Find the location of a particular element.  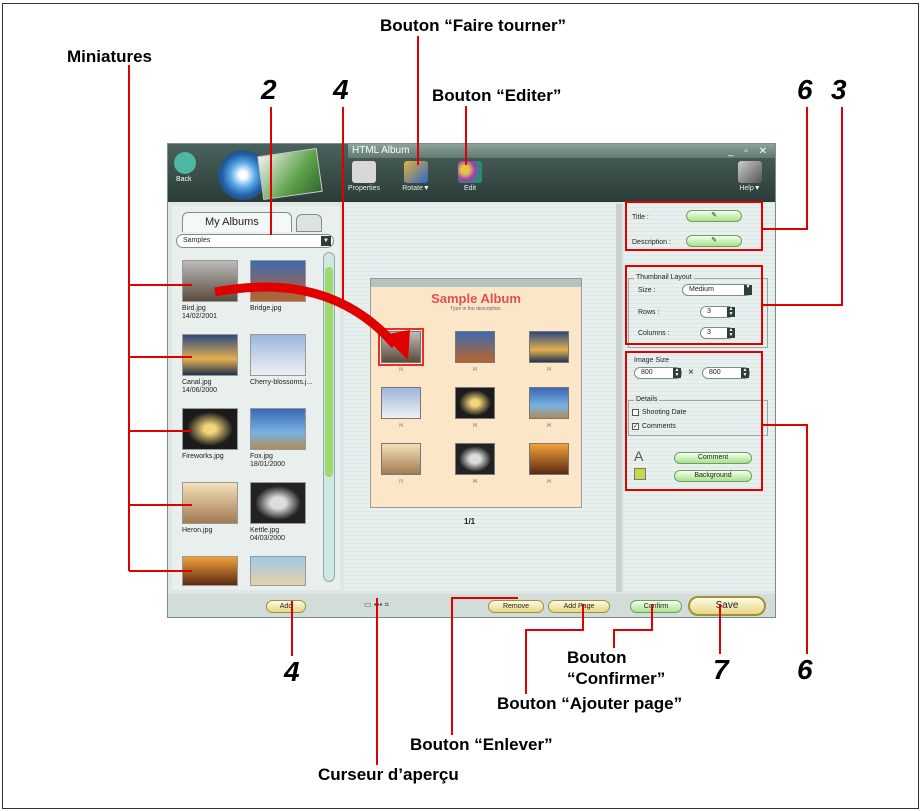

callout-confirm-1: Bouton is located at coordinates (597, 657).